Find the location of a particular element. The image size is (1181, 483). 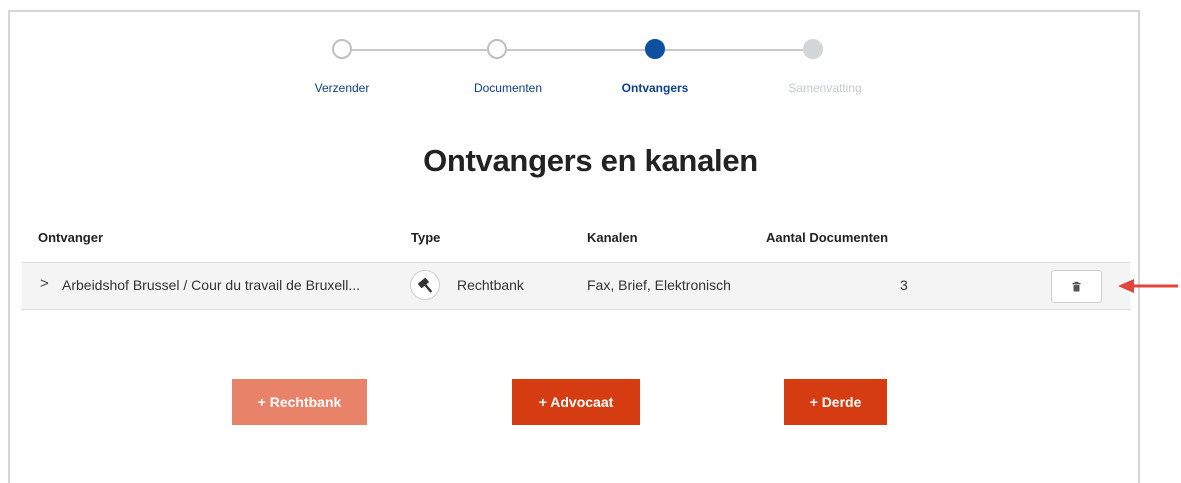

step-samenvatting-label: Samenvatting is located at coordinates (825, 88).